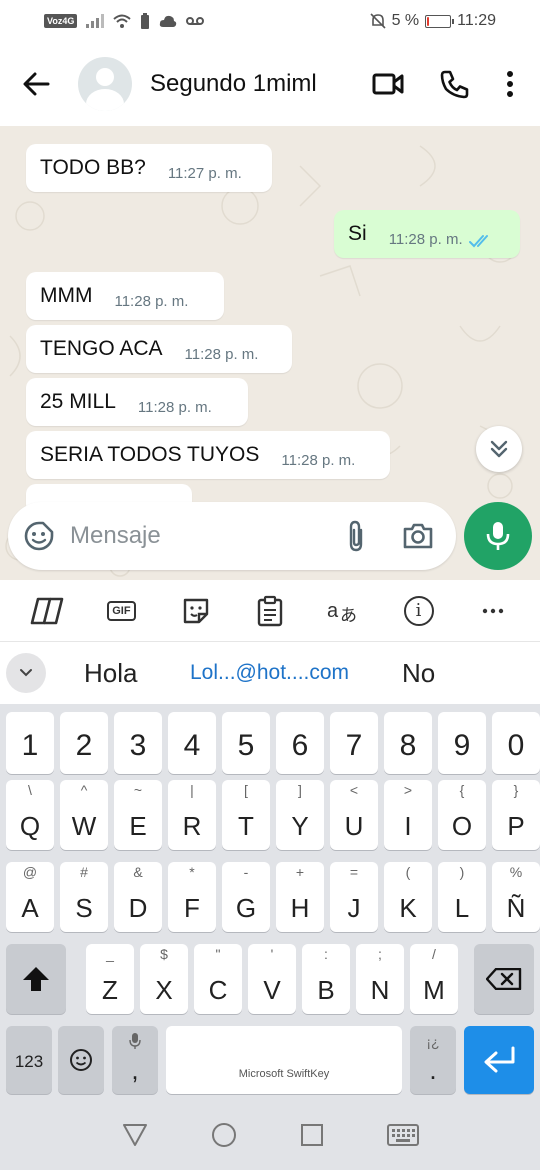 Image resolution: width=540 pixels, height=1170 pixels. What do you see at coordinates (195, 21) in the screenshot?
I see `voicemail-icon` at bounding box center [195, 21].